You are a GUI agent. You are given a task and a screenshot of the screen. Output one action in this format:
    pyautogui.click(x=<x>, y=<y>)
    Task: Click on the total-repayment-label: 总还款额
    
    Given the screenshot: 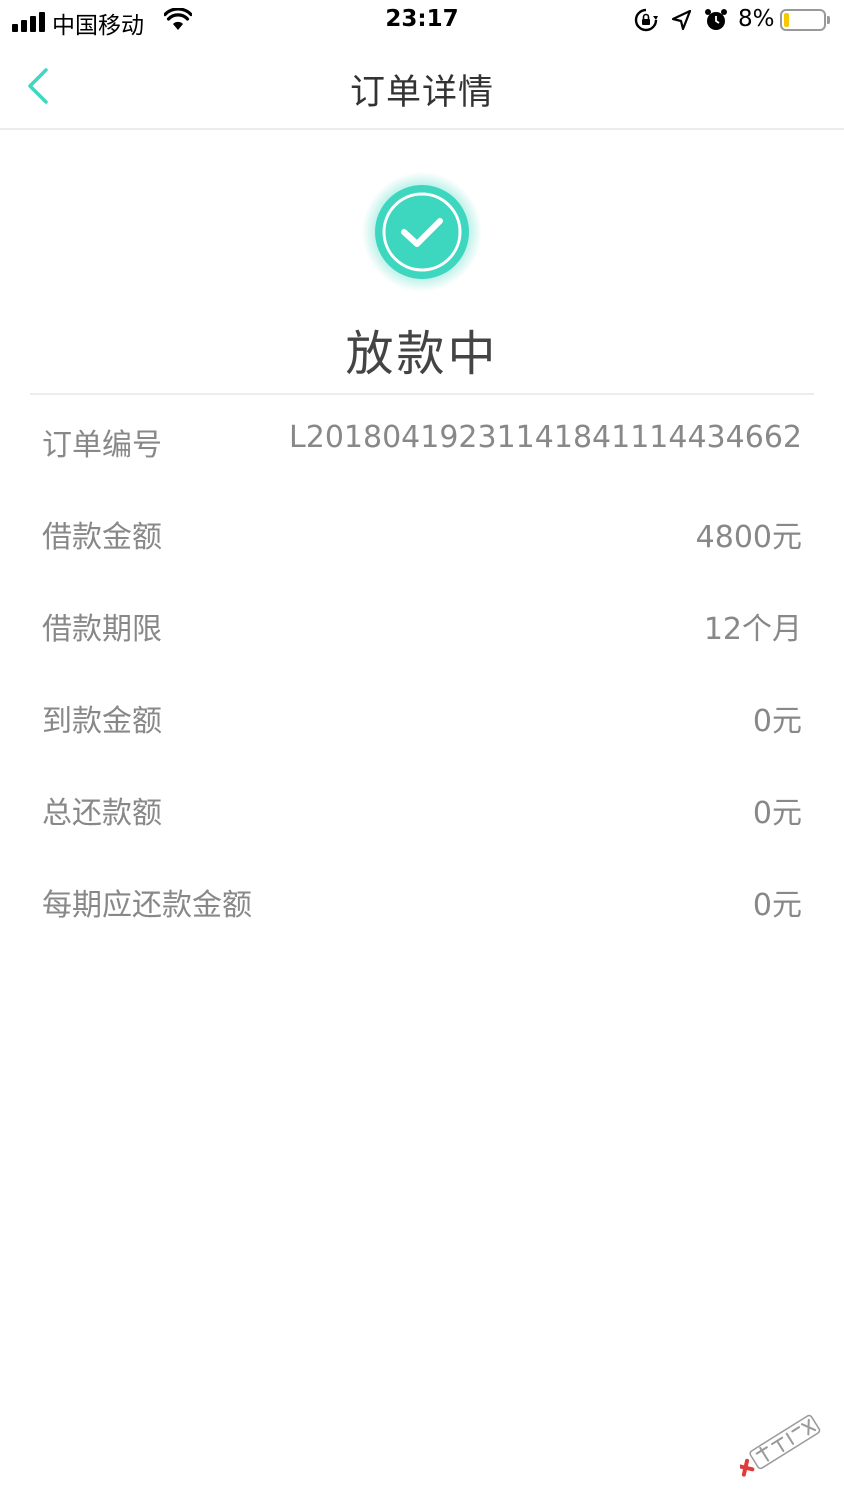 What is the action you would take?
    pyautogui.click(x=102, y=813)
    